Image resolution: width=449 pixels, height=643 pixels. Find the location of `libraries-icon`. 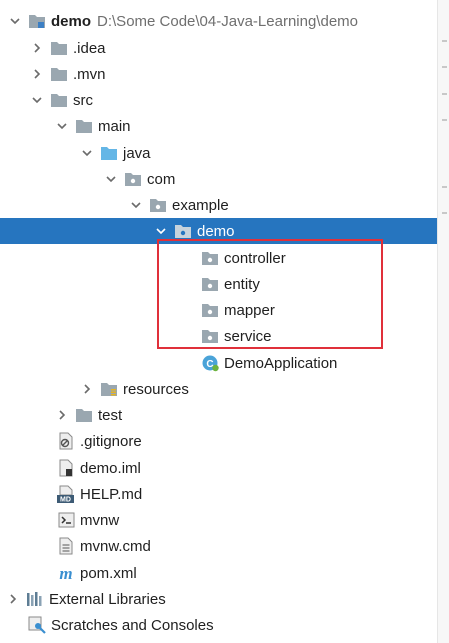

libraries-icon is located at coordinates (35, 599).